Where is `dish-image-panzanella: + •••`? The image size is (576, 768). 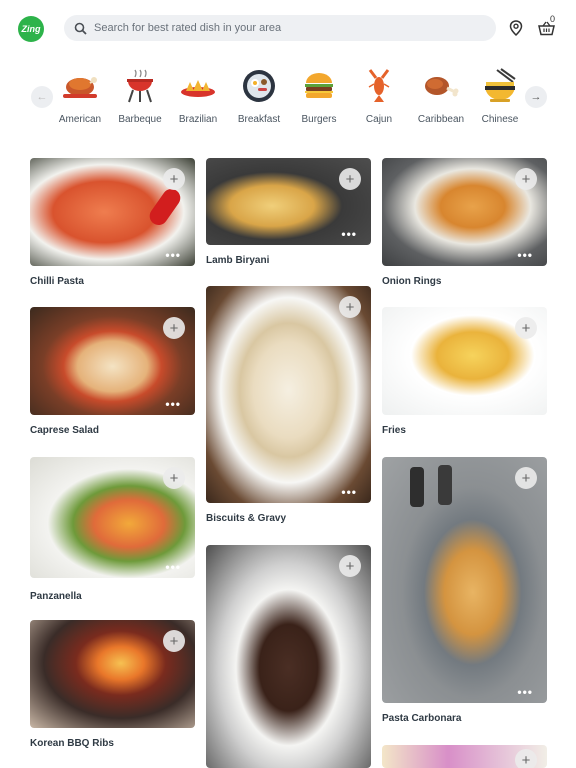 dish-image-panzanella: + ••• is located at coordinates (112, 517).